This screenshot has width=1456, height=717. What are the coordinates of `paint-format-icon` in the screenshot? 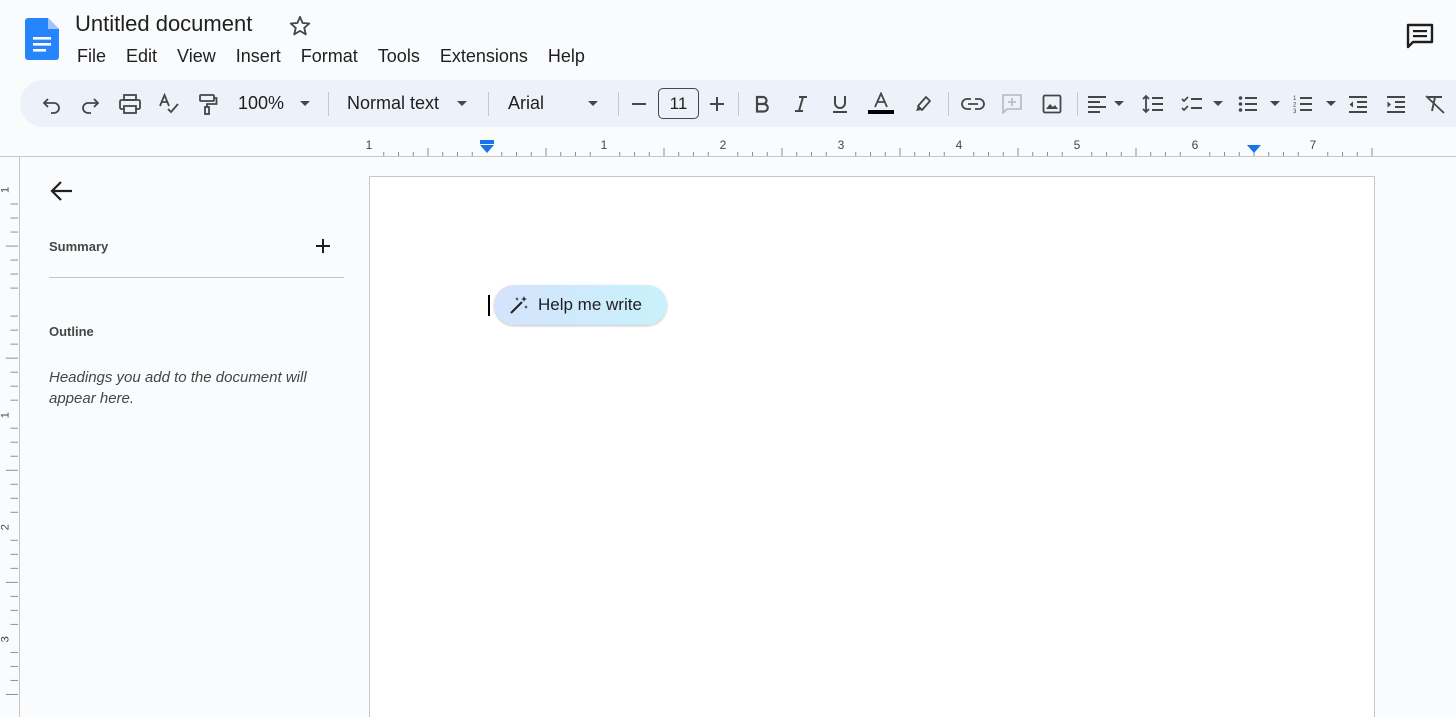 It's located at (208, 103).